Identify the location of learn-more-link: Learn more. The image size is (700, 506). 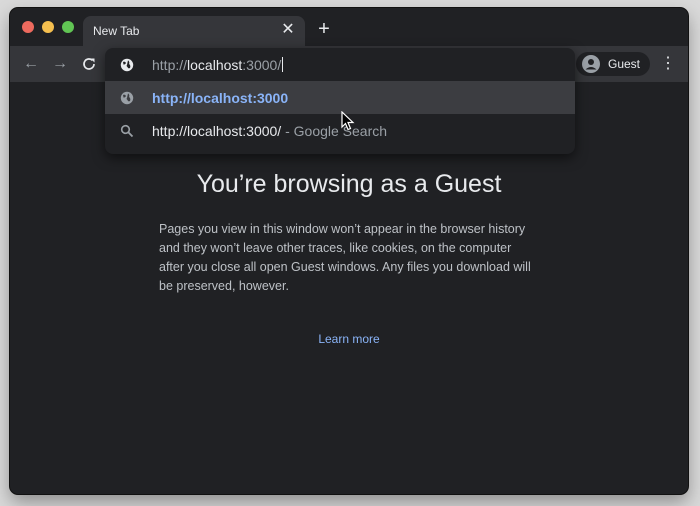
(349, 339).